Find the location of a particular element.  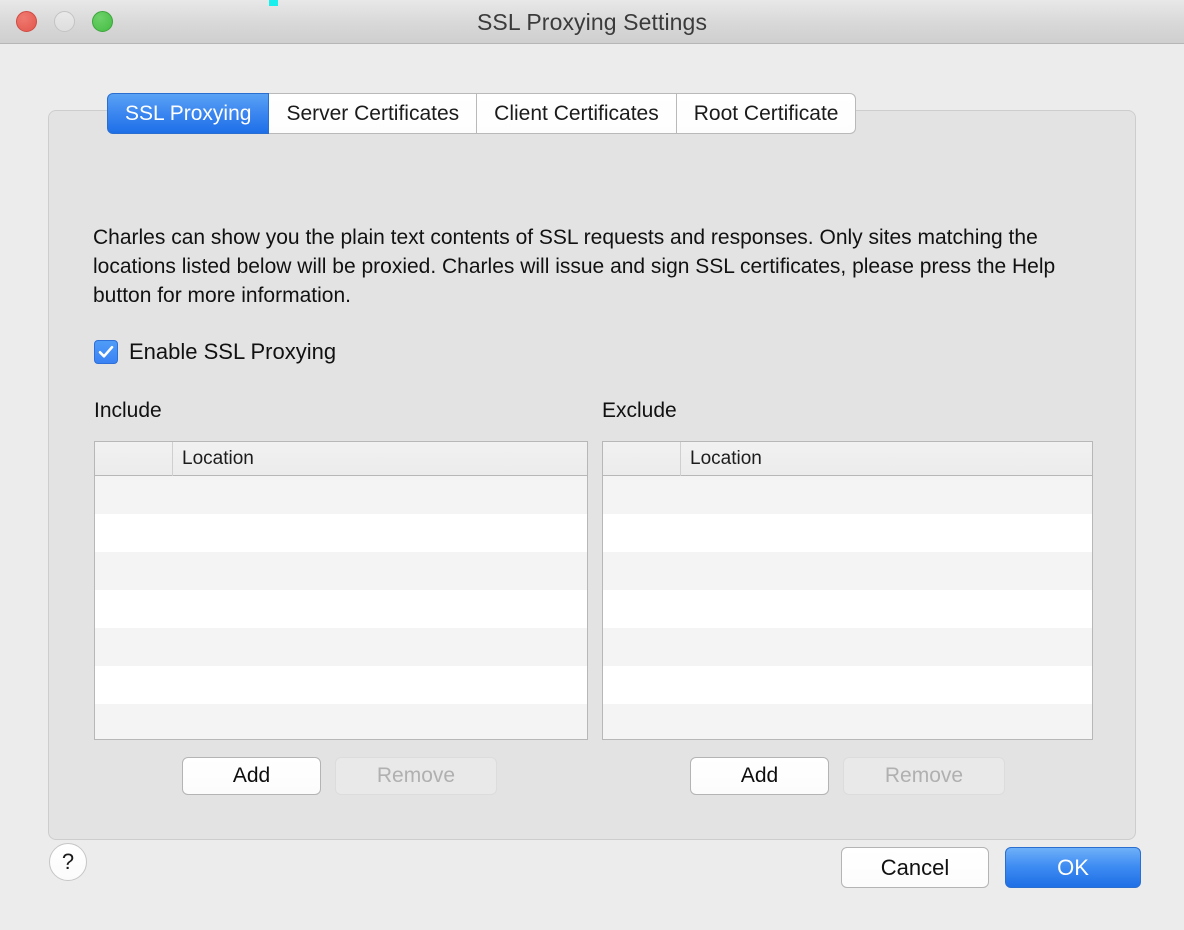

include-table-body is located at coordinates (341, 607).